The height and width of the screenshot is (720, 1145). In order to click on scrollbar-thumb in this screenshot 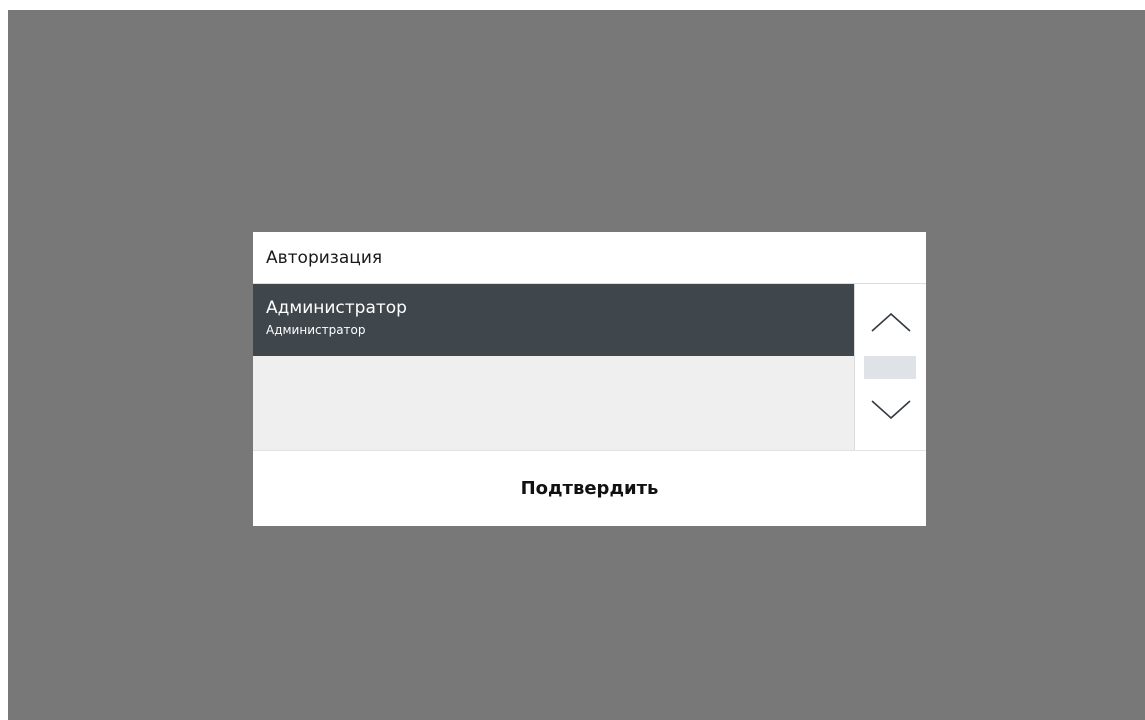, I will do `click(890, 367)`.